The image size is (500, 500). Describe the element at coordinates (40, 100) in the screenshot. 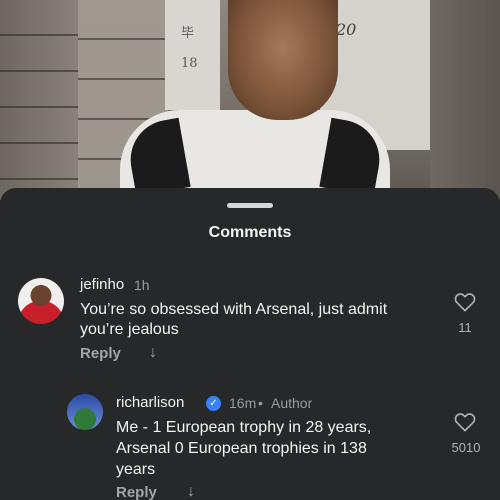

I see `tiled-wall` at that location.